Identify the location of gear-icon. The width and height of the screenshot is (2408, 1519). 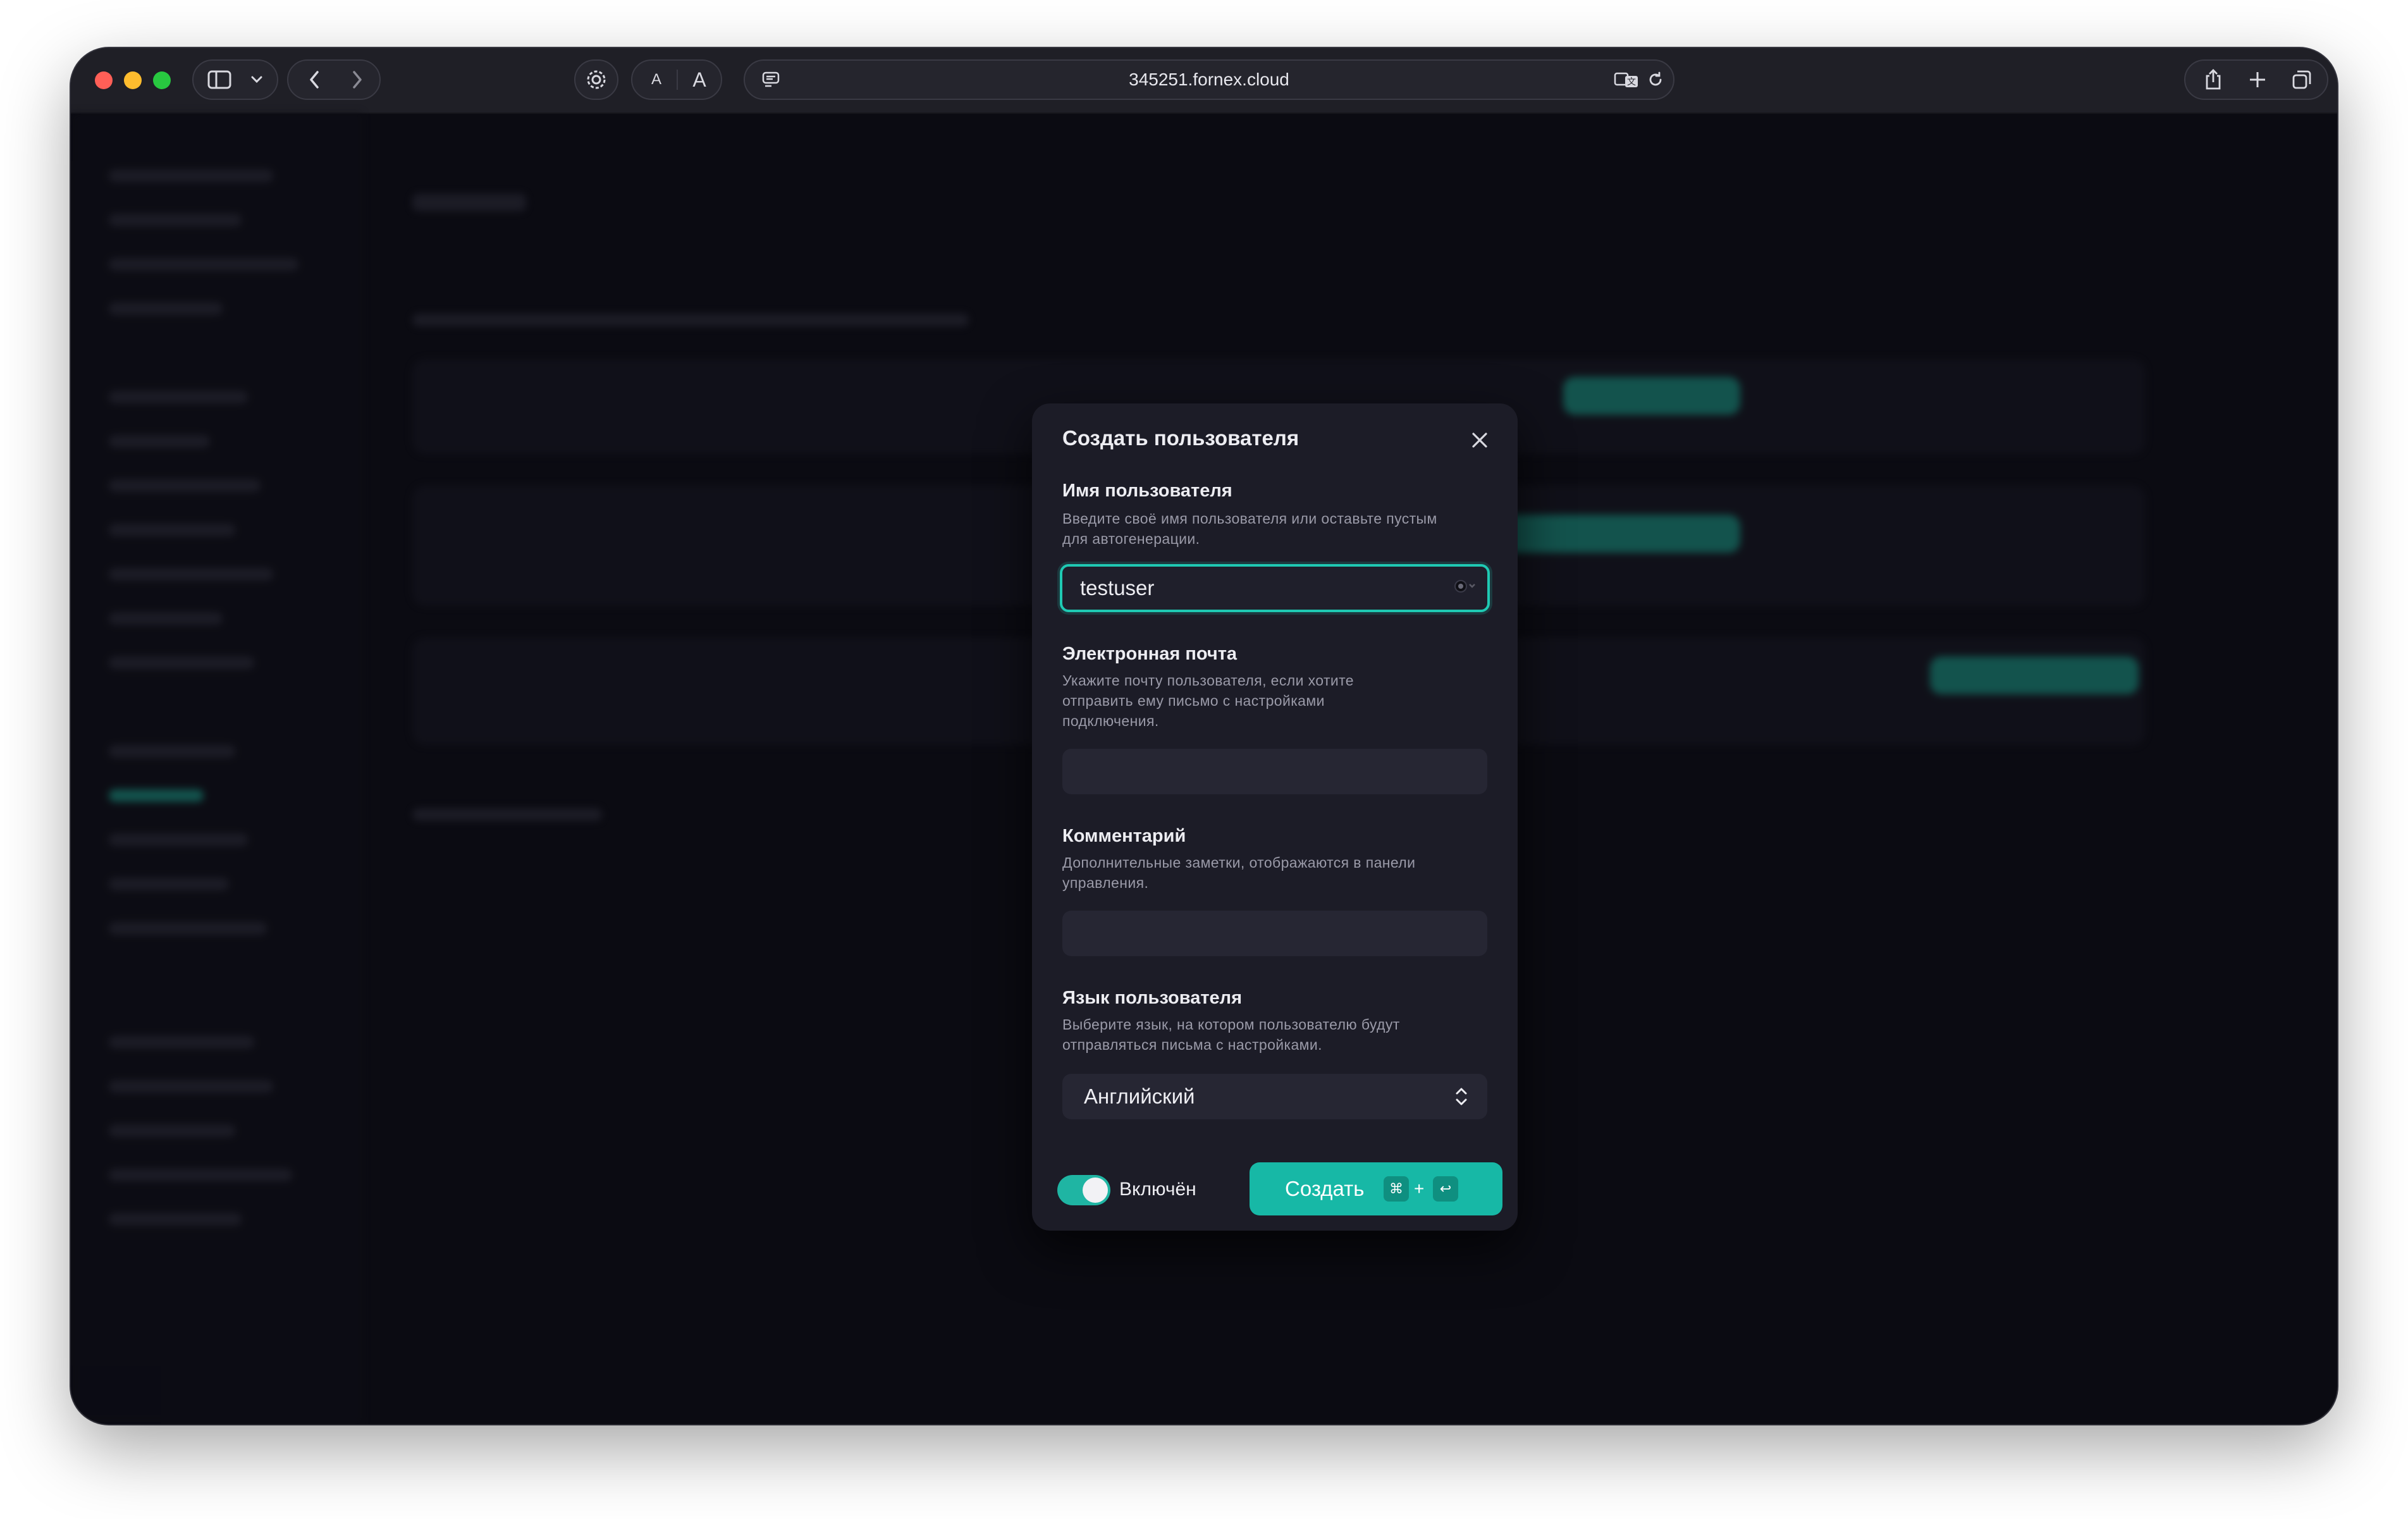
(596, 80).